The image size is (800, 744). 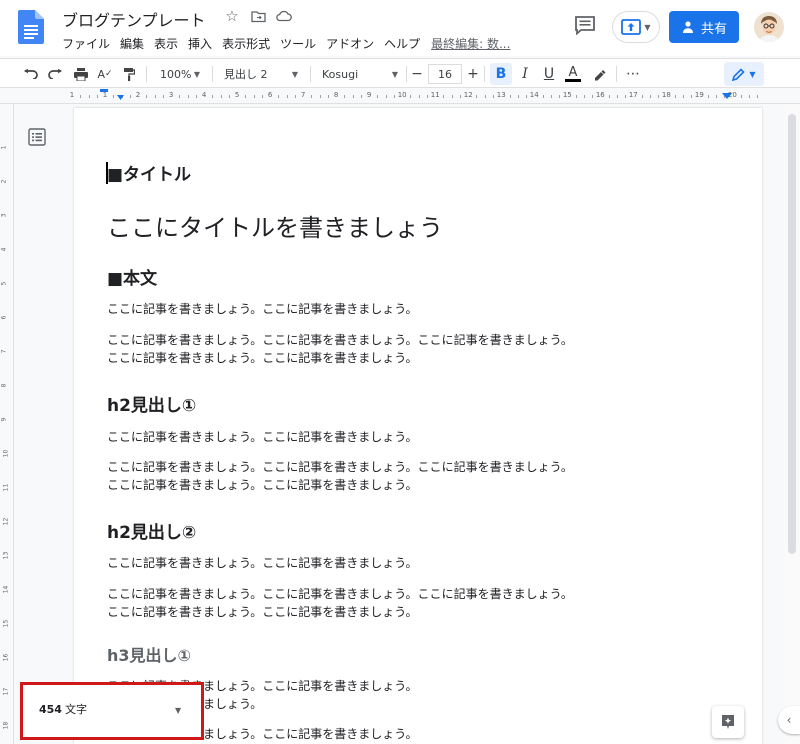 What do you see at coordinates (4, 385) in the screenshot?
I see `vertical-ruler-number: 8` at bounding box center [4, 385].